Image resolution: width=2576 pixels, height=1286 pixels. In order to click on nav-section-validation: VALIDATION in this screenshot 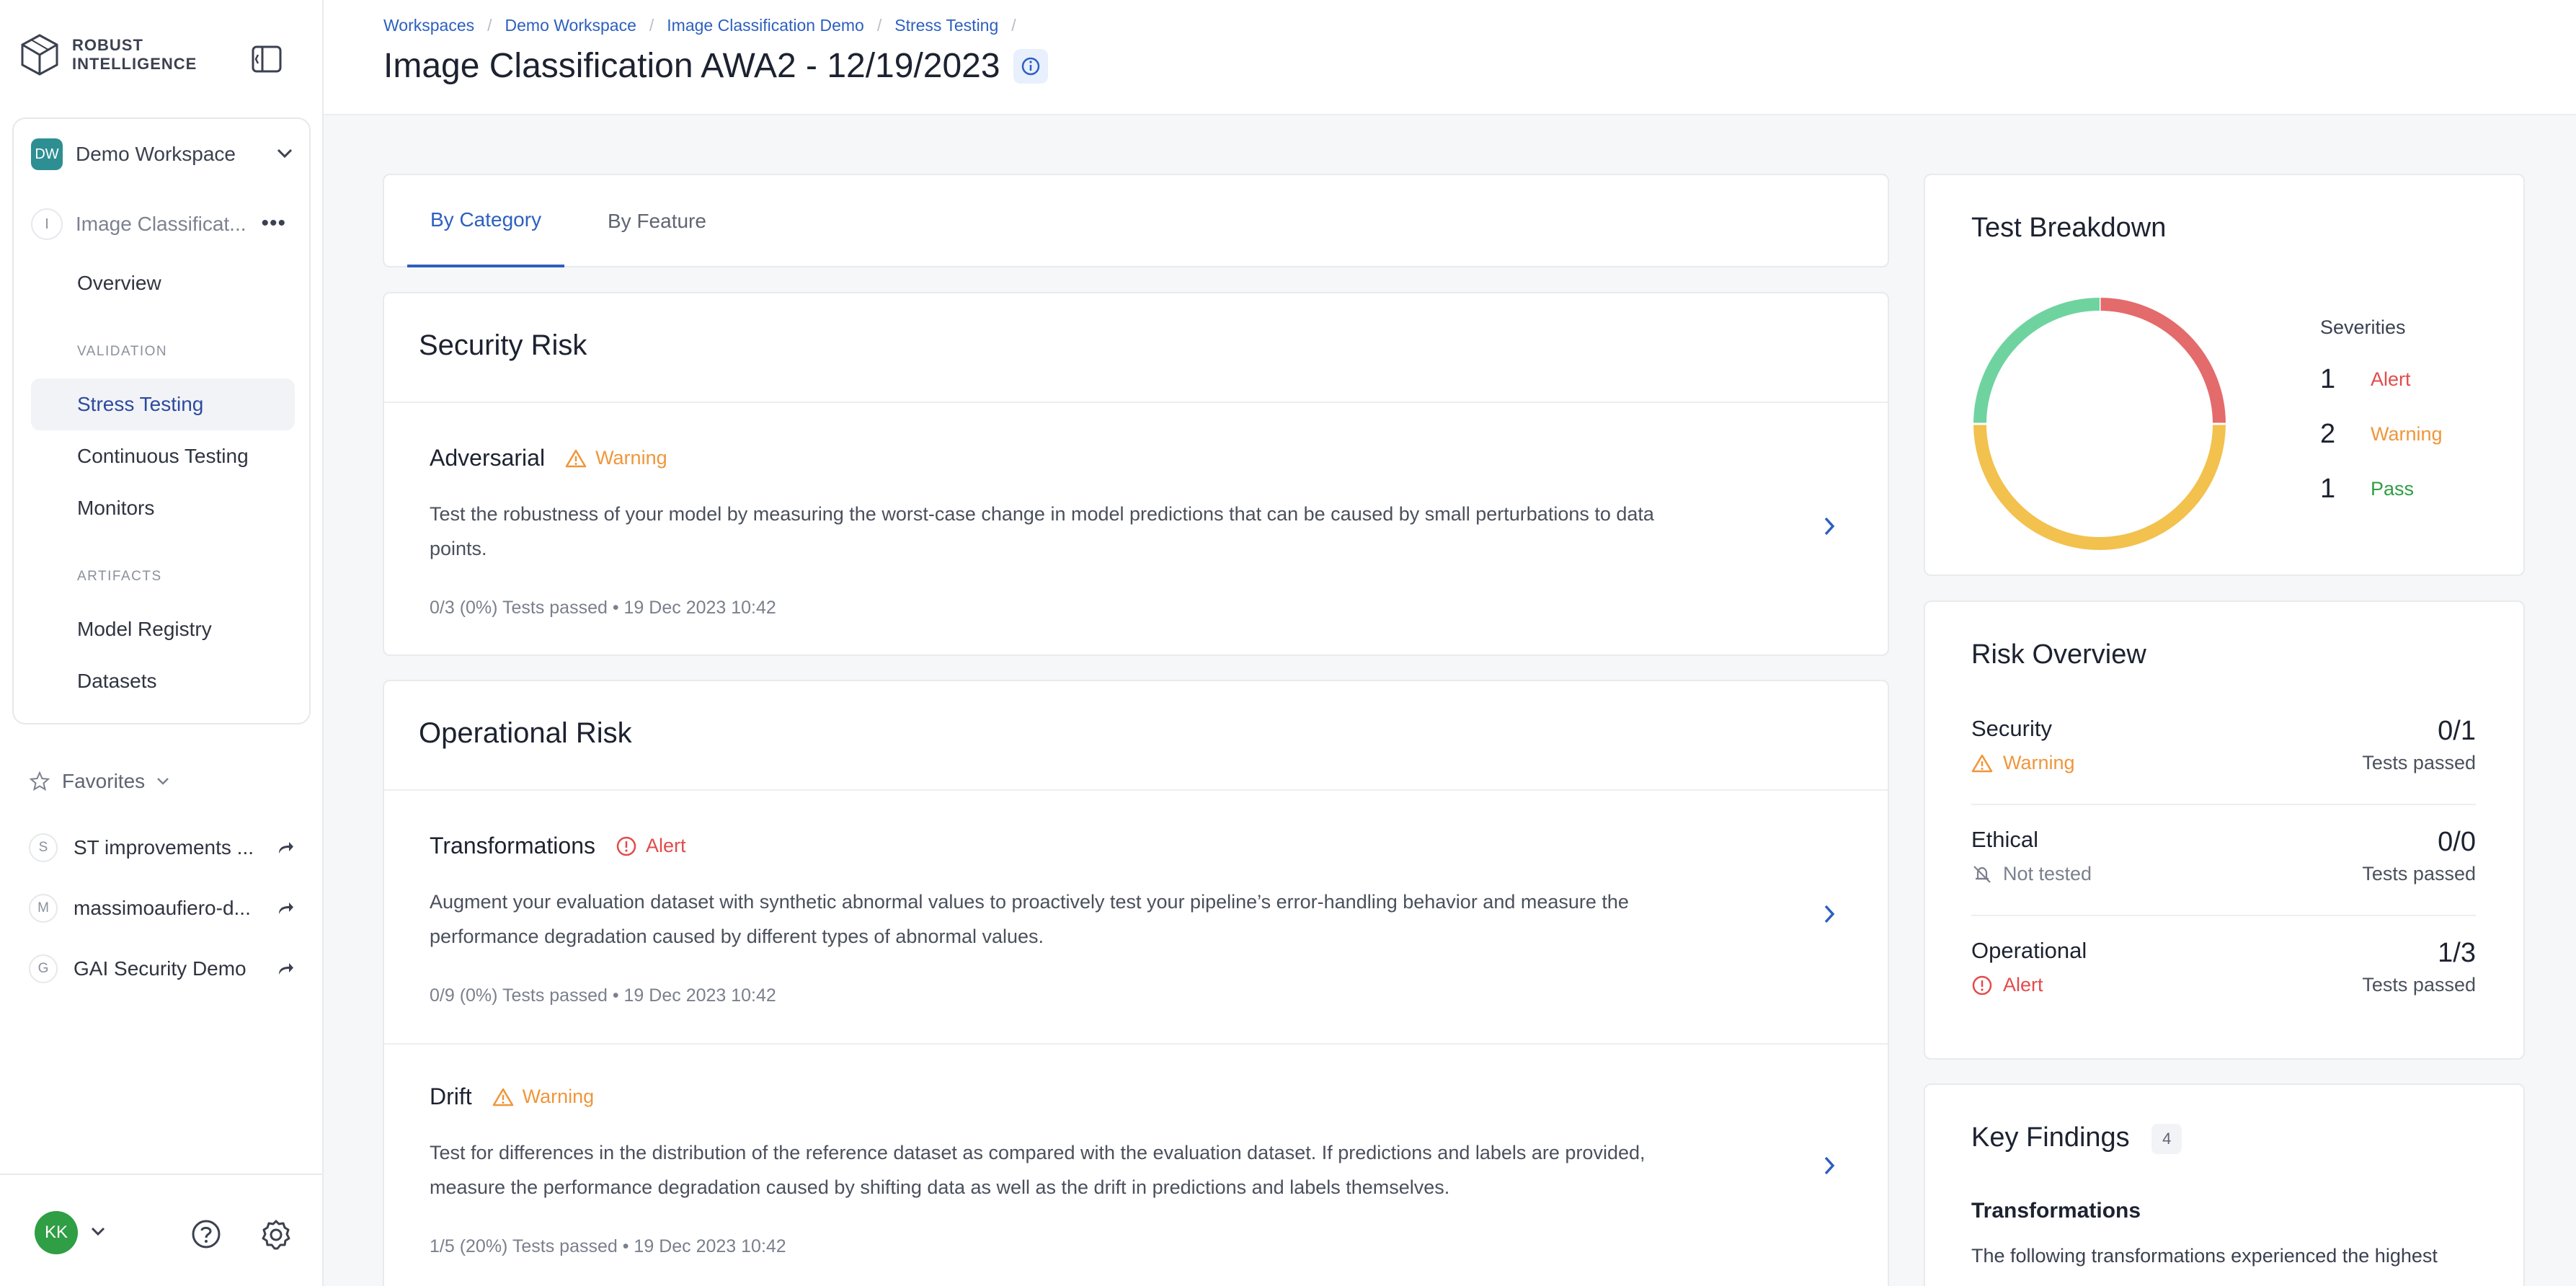, I will do `click(122, 351)`.